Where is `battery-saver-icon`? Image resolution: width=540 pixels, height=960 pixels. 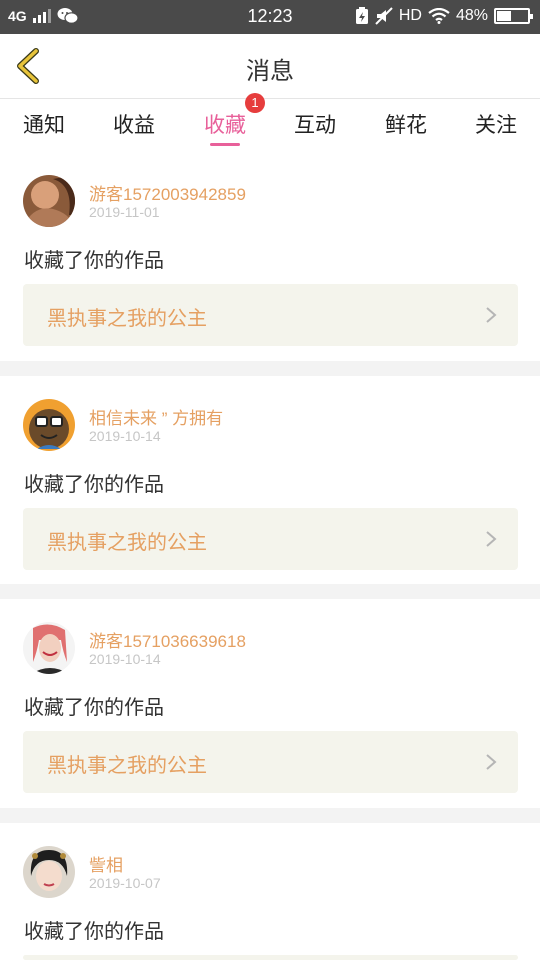
battery-saver-icon is located at coordinates (361, 15).